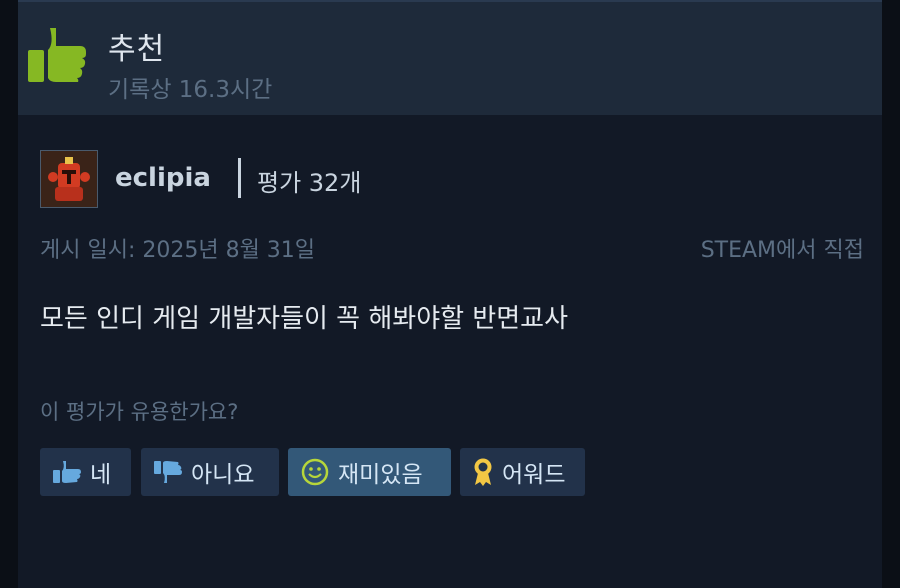 This screenshot has width=900, height=588. Describe the element at coordinates (380, 475) in the screenshot. I see `vote-funny-label: 재미있음` at that location.